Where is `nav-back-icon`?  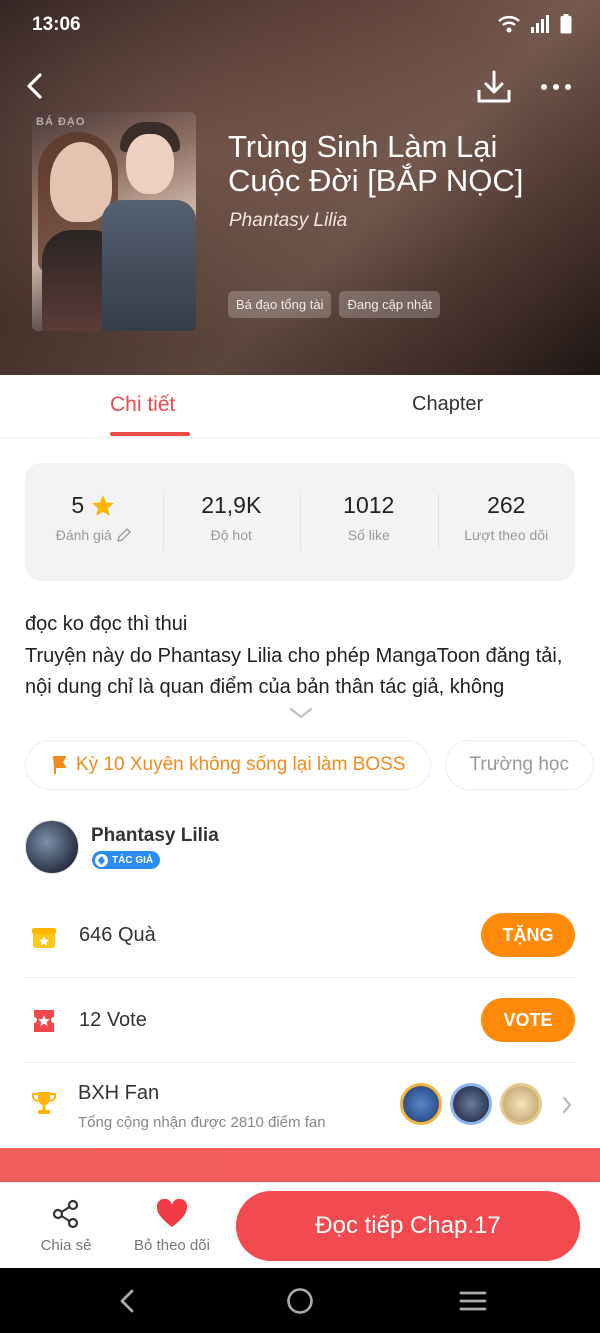 nav-back-icon is located at coordinates (127, 1301).